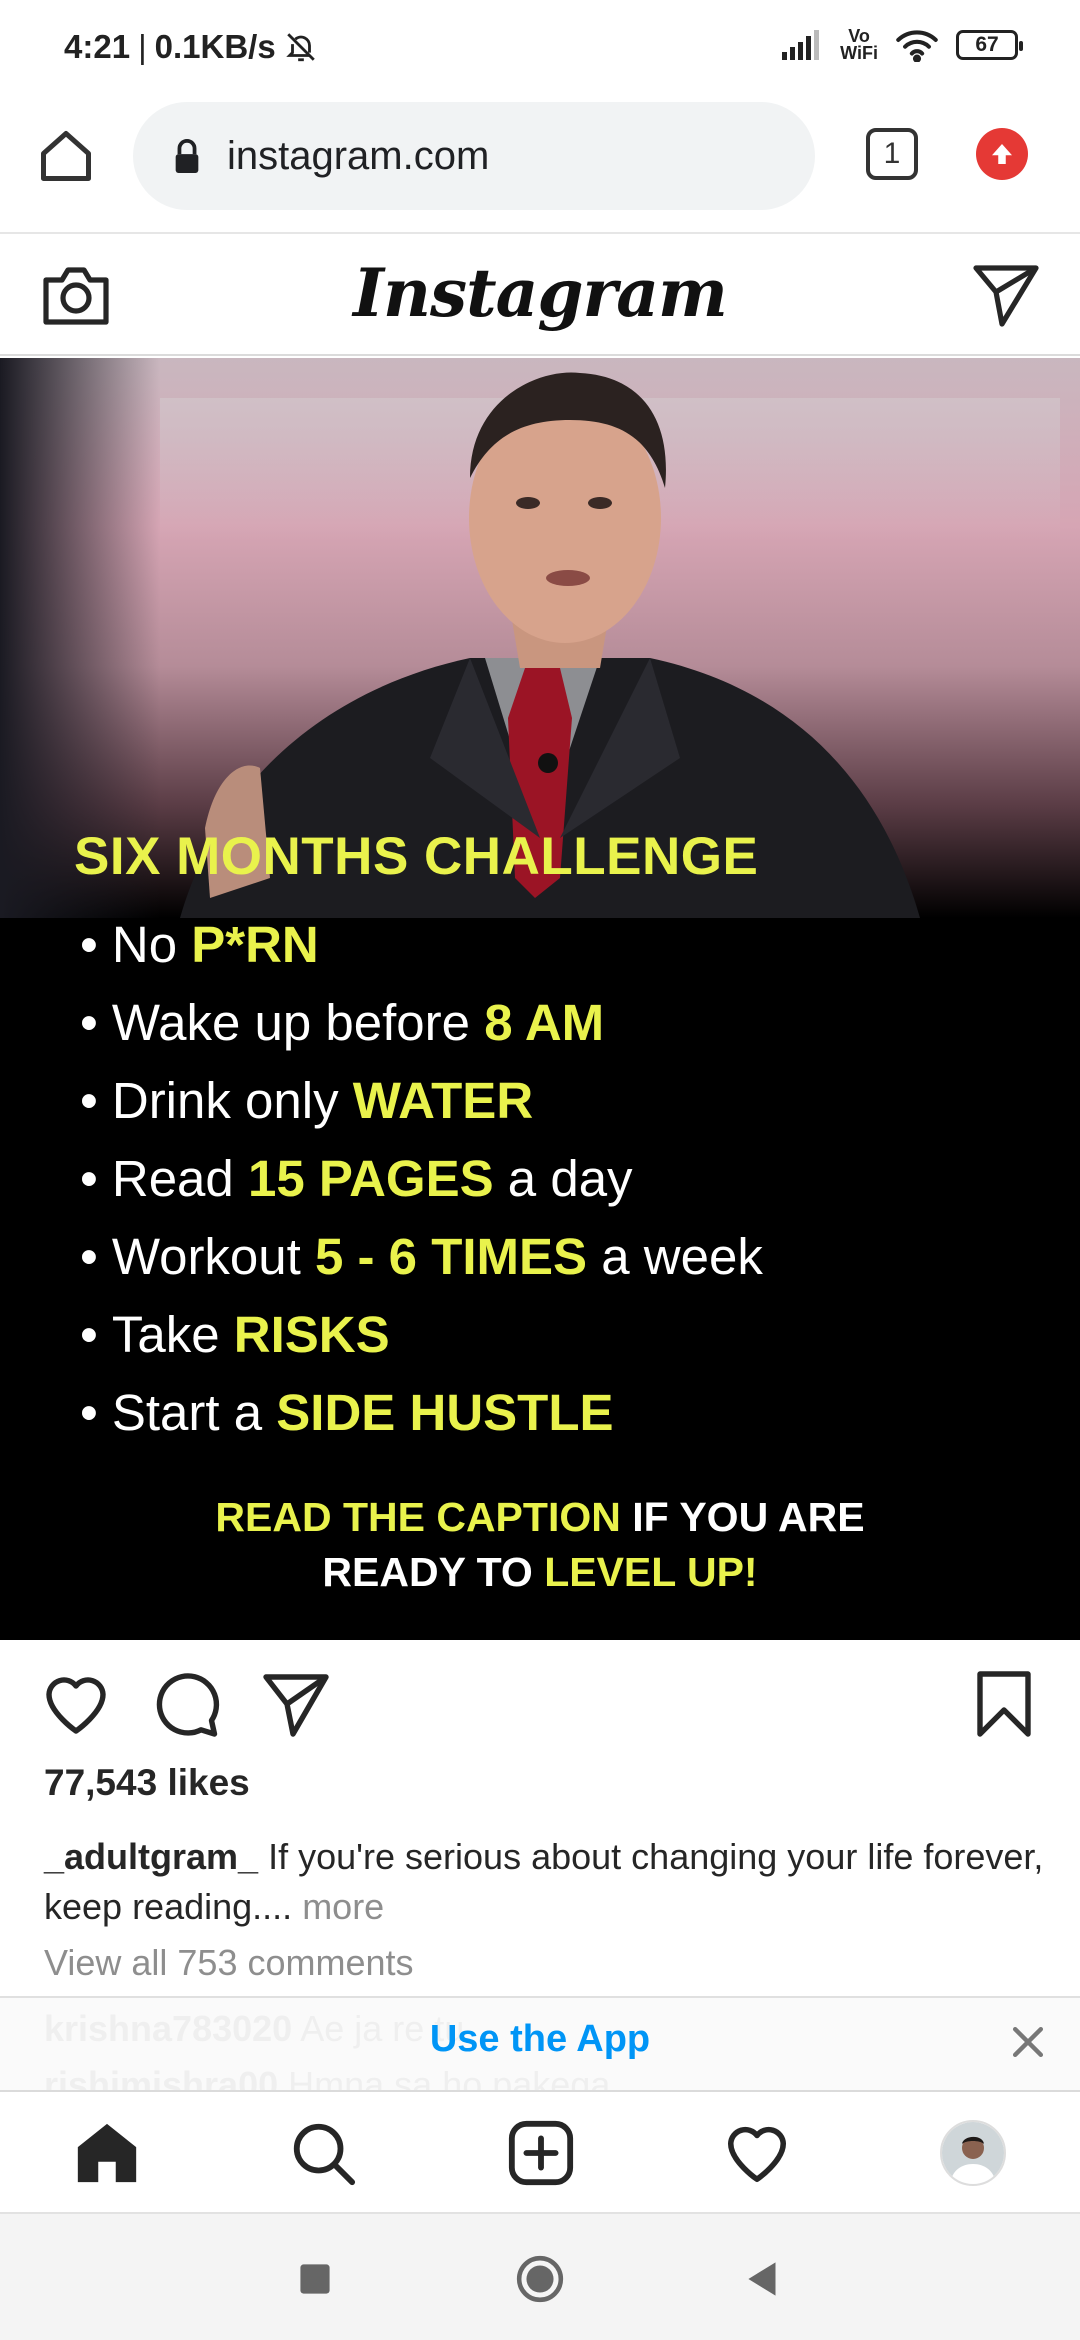 This screenshot has width=1080, height=2340. What do you see at coordinates (66, 156) in the screenshot?
I see `home-icon` at bounding box center [66, 156].